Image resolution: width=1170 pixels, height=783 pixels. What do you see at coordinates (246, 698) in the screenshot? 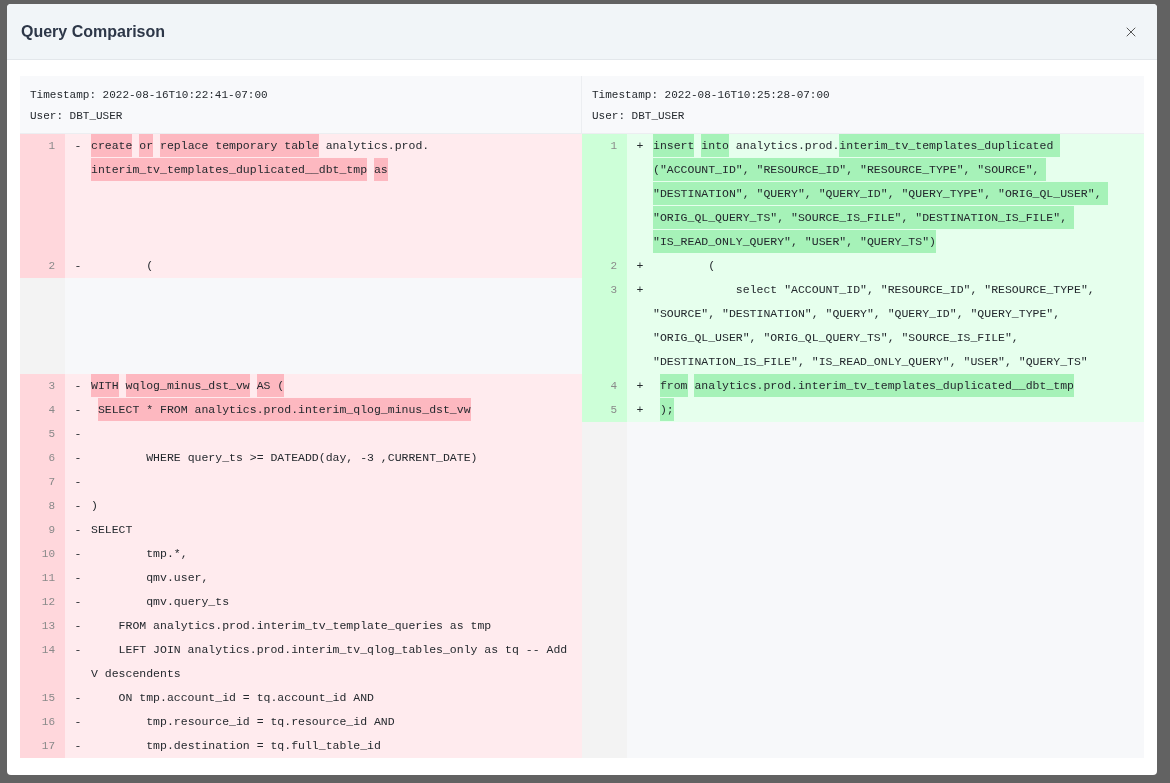
I see `code-line: ON tmp.account_id = tq.account_id AND` at bounding box center [246, 698].